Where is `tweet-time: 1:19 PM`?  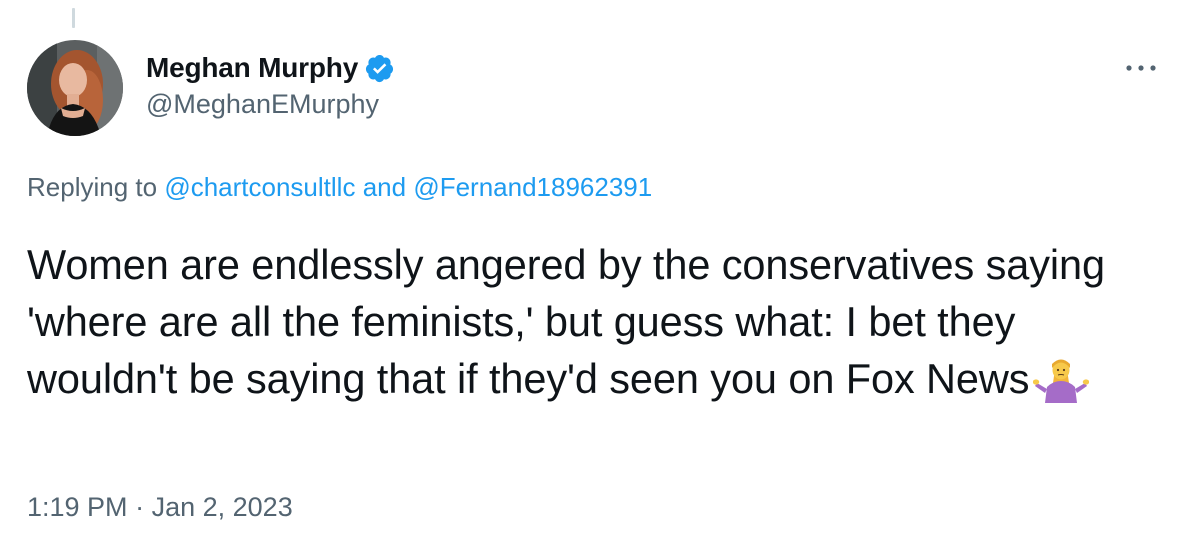 tweet-time: 1:19 PM is located at coordinates (77, 507).